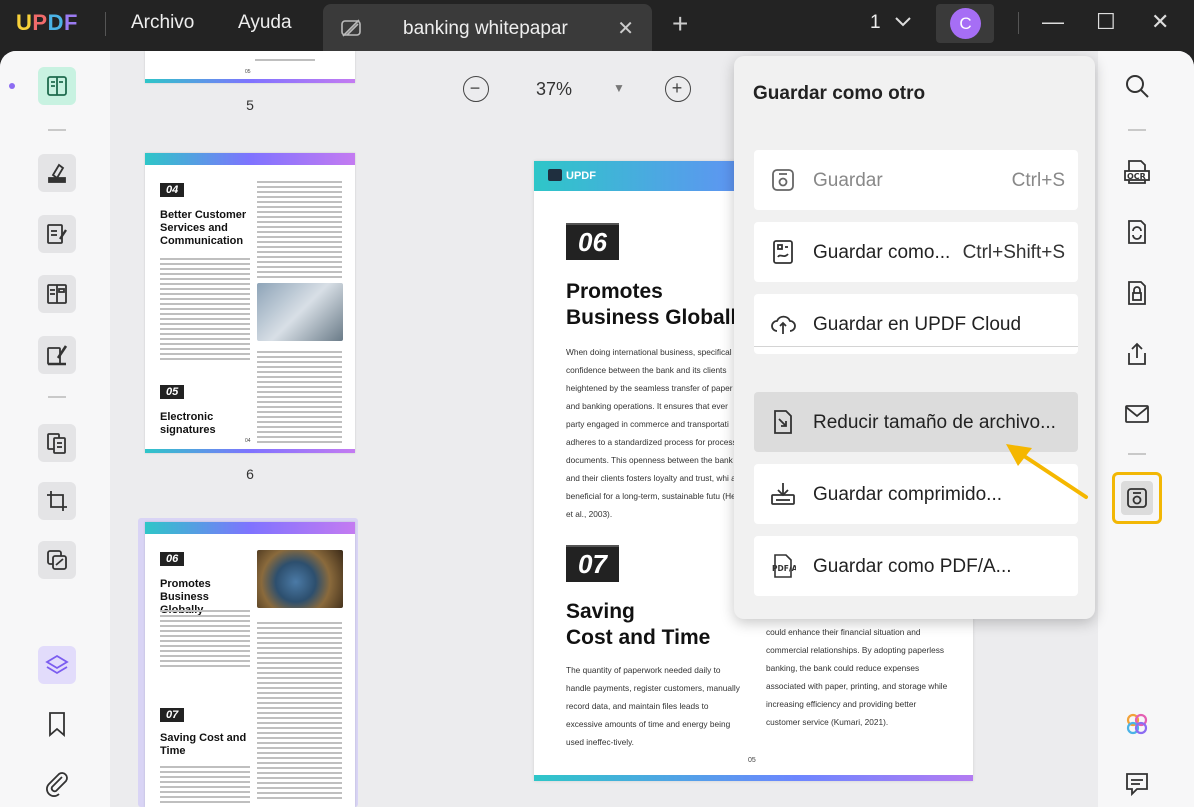  I want to click on zoom-in-button: +, so click(678, 89).